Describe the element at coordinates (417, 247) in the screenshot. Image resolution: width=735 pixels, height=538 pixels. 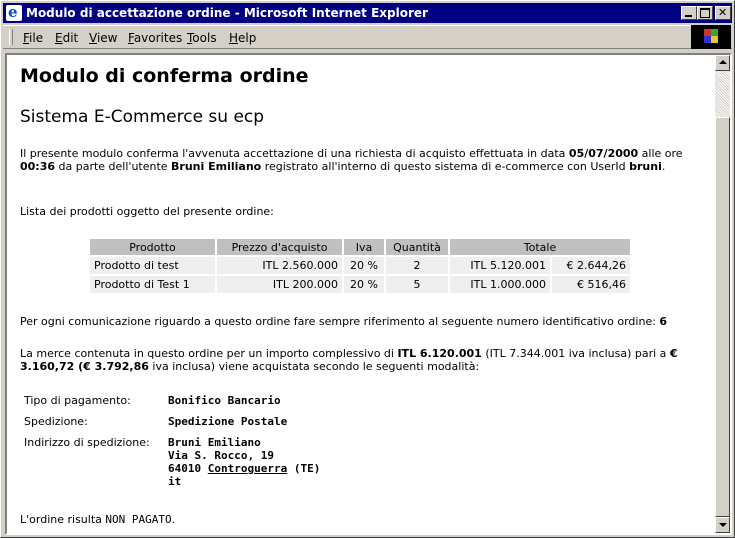
I see `column-header: Quantità` at that location.